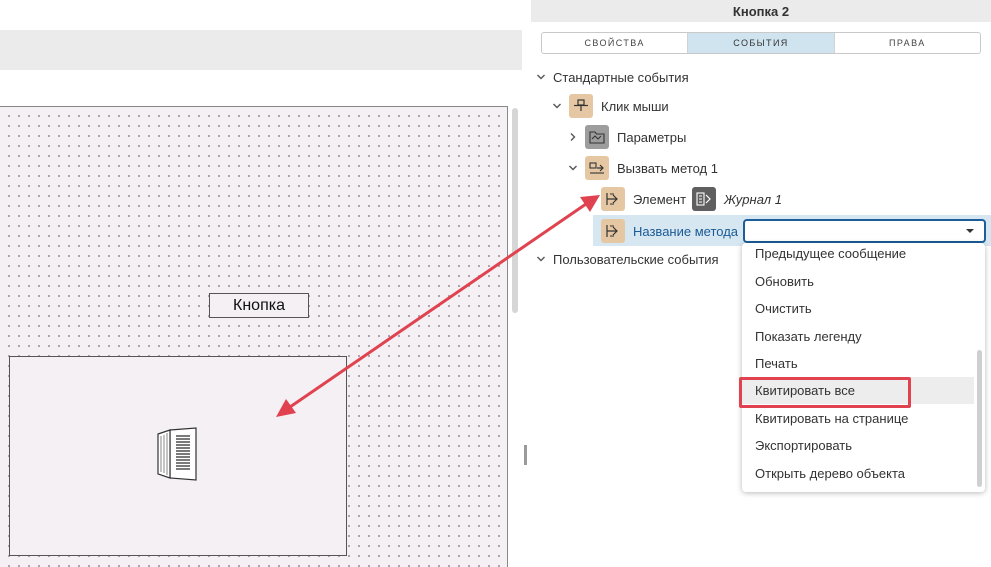  I want to click on tree-node-element: Элемент Журнал 1, so click(691, 199).